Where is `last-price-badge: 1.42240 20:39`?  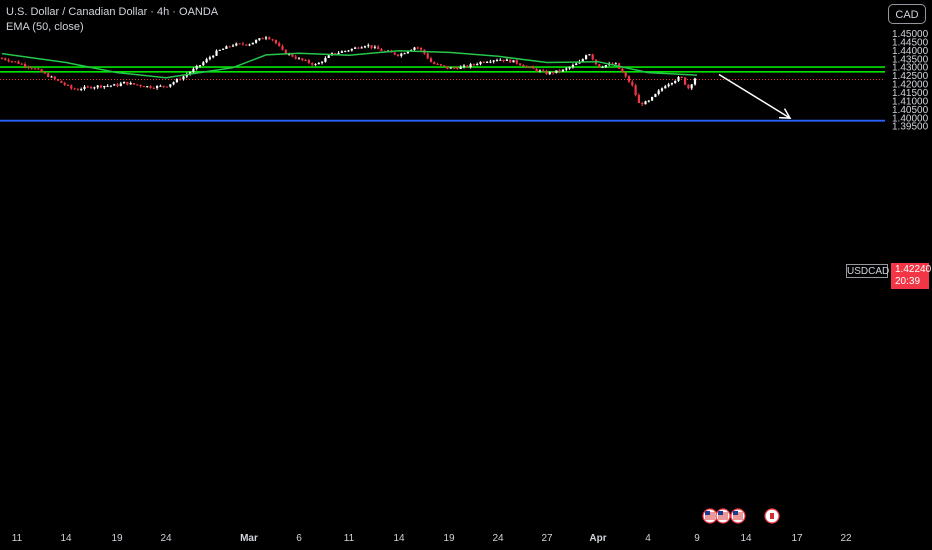 last-price-badge: 1.42240 20:39 is located at coordinates (911, 276).